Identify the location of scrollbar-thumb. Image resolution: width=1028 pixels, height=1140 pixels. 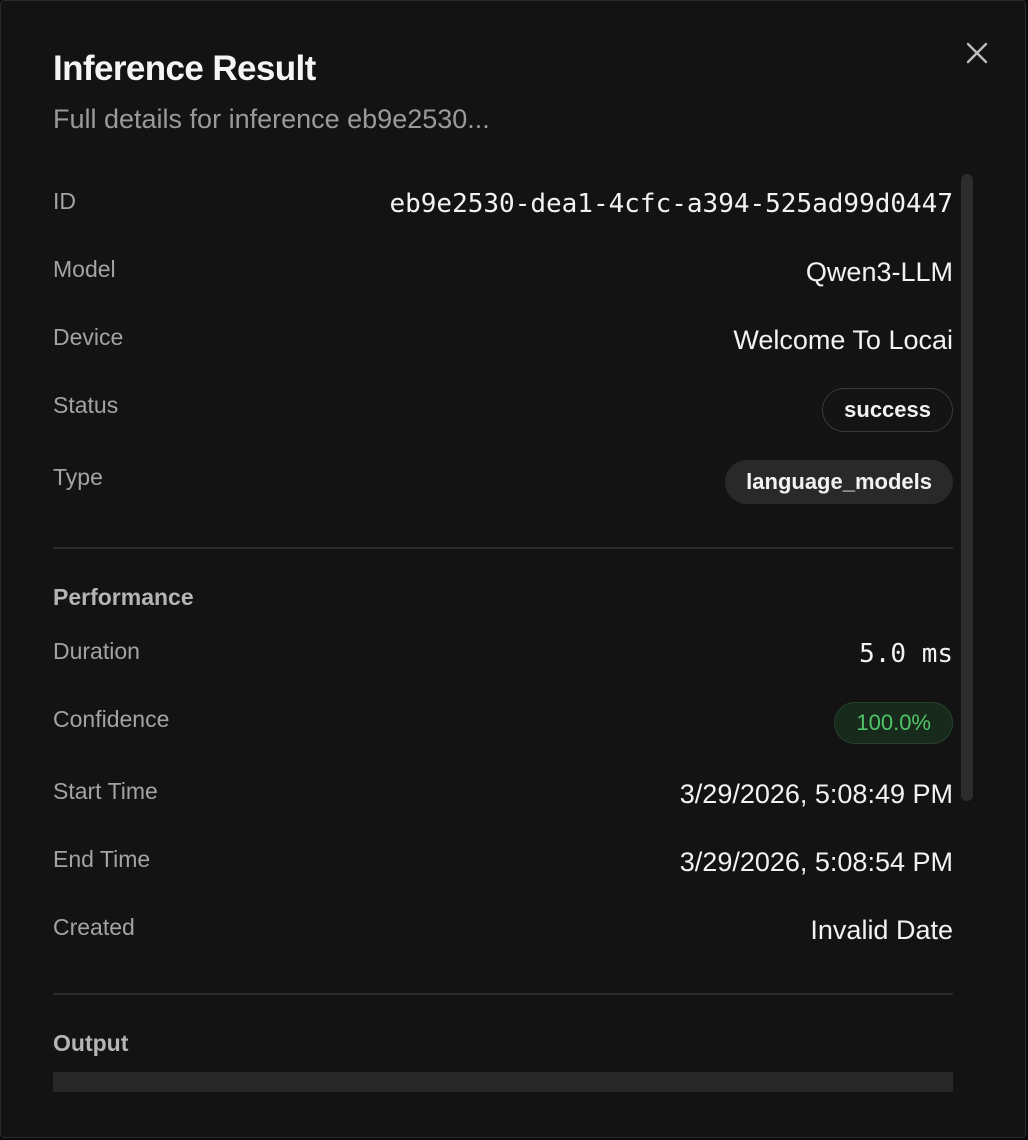
(967, 487).